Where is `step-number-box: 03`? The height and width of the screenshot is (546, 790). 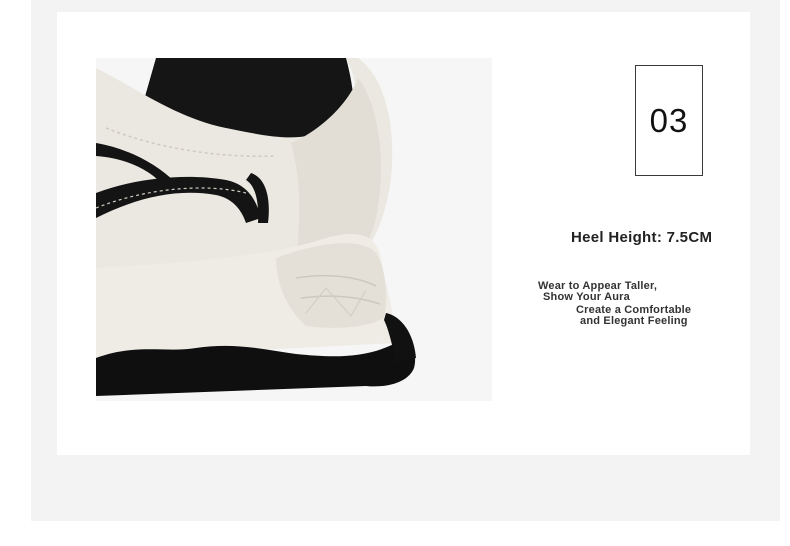
step-number-box: 03 is located at coordinates (669, 120).